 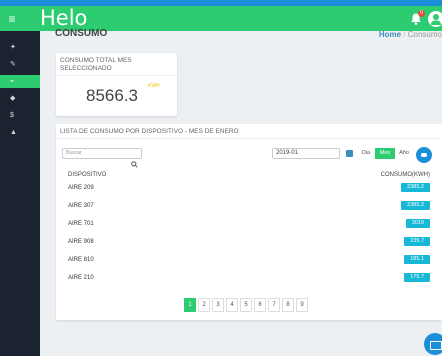 I want to click on table-row-value: 185.1, so click(x=417, y=259).